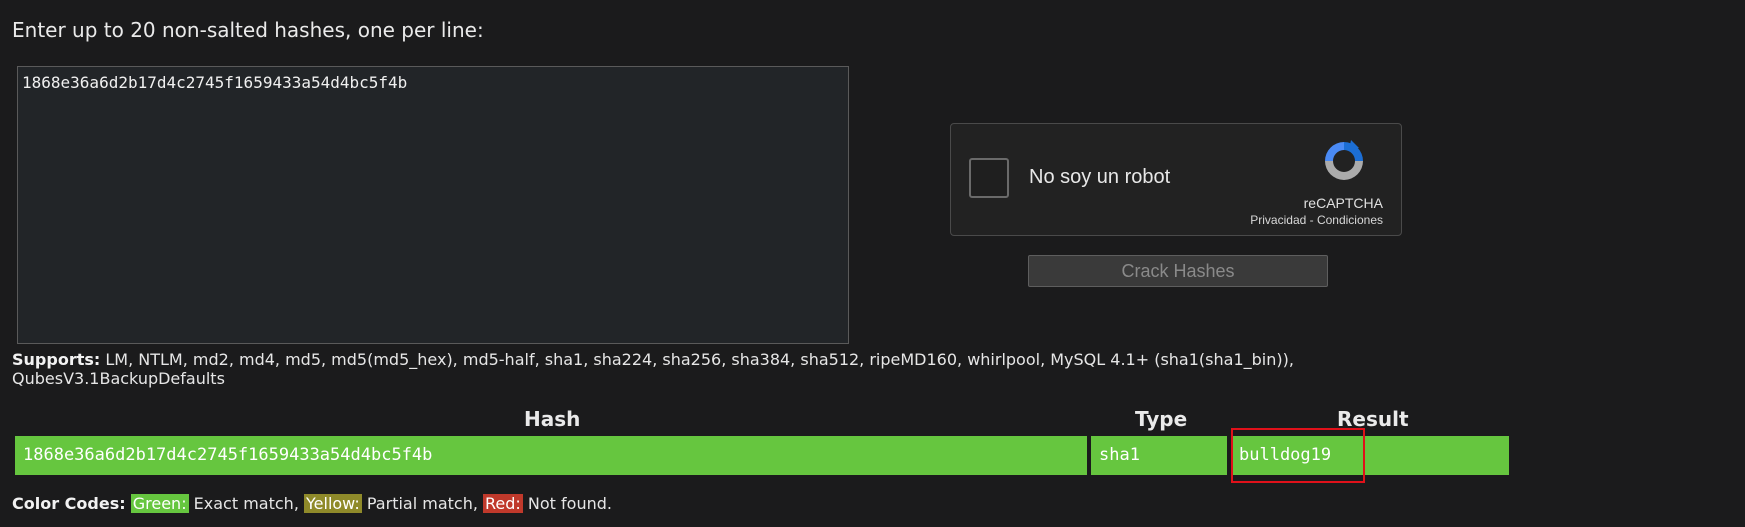  What do you see at coordinates (1161, 419) in the screenshot?
I see `col-header-type: Type` at bounding box center [1161, 419].